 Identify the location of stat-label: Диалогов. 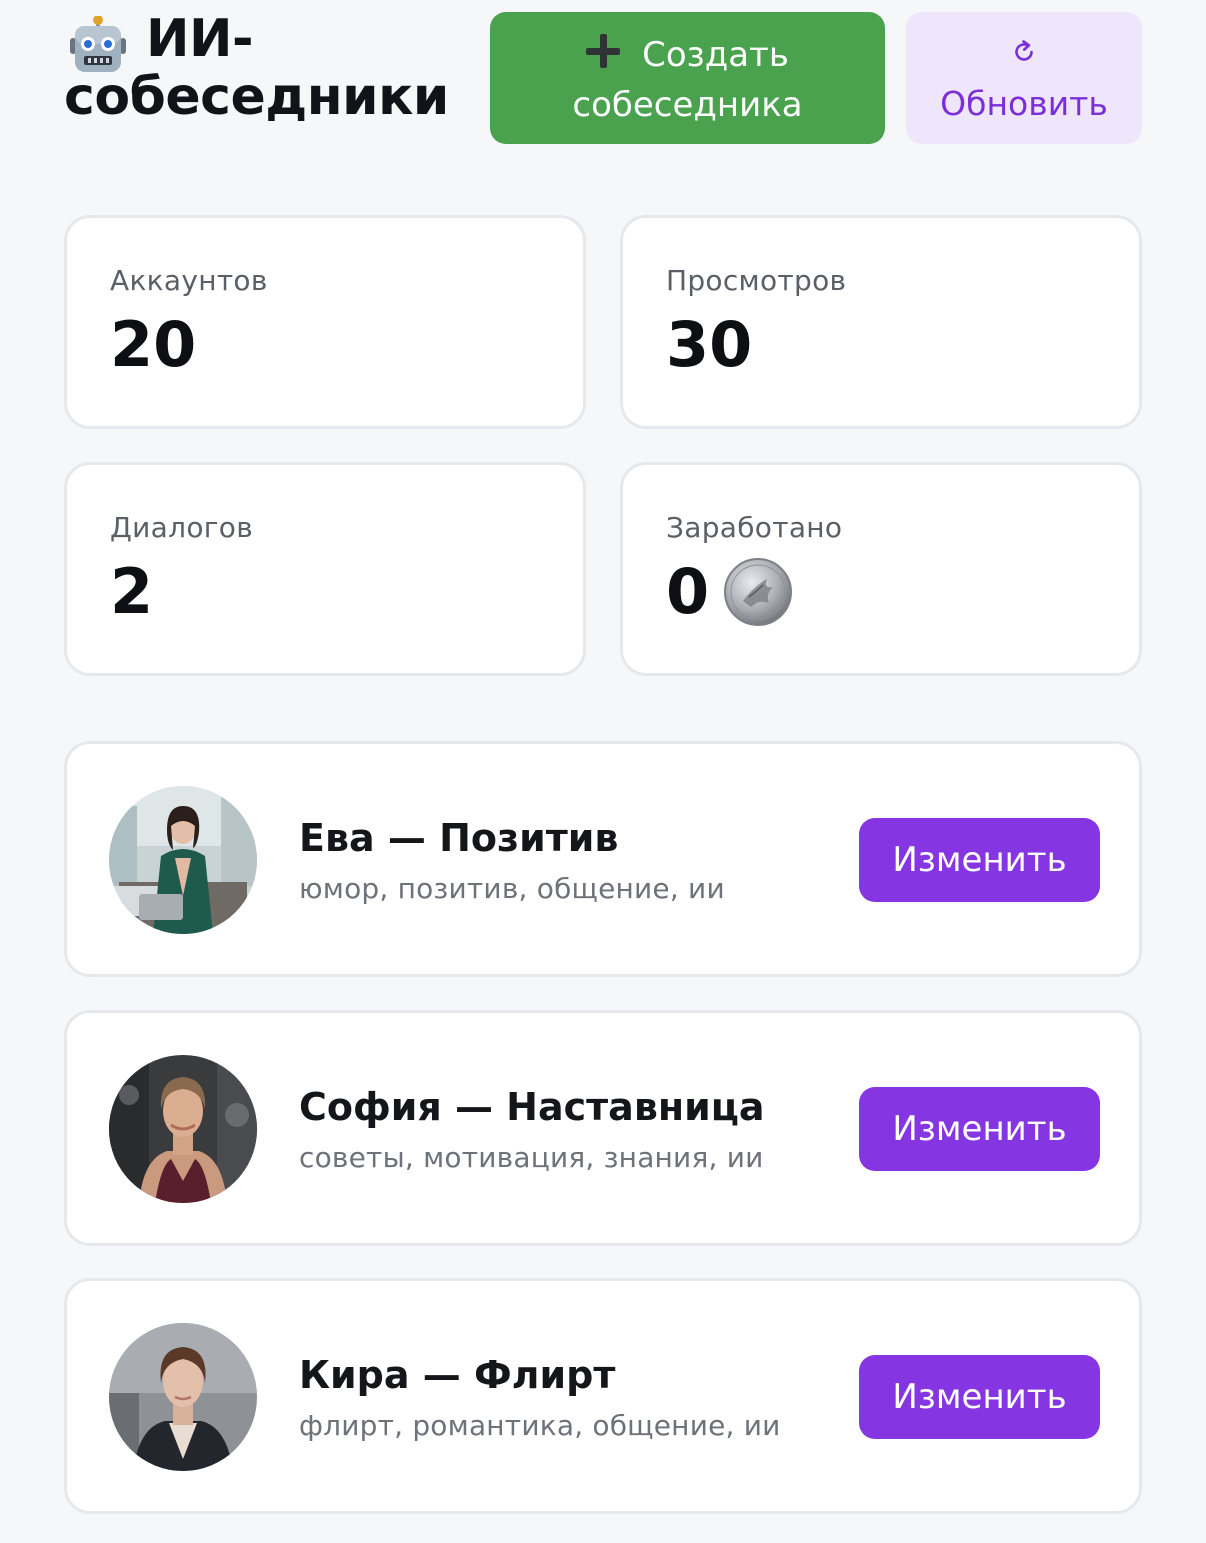
(182, 527).